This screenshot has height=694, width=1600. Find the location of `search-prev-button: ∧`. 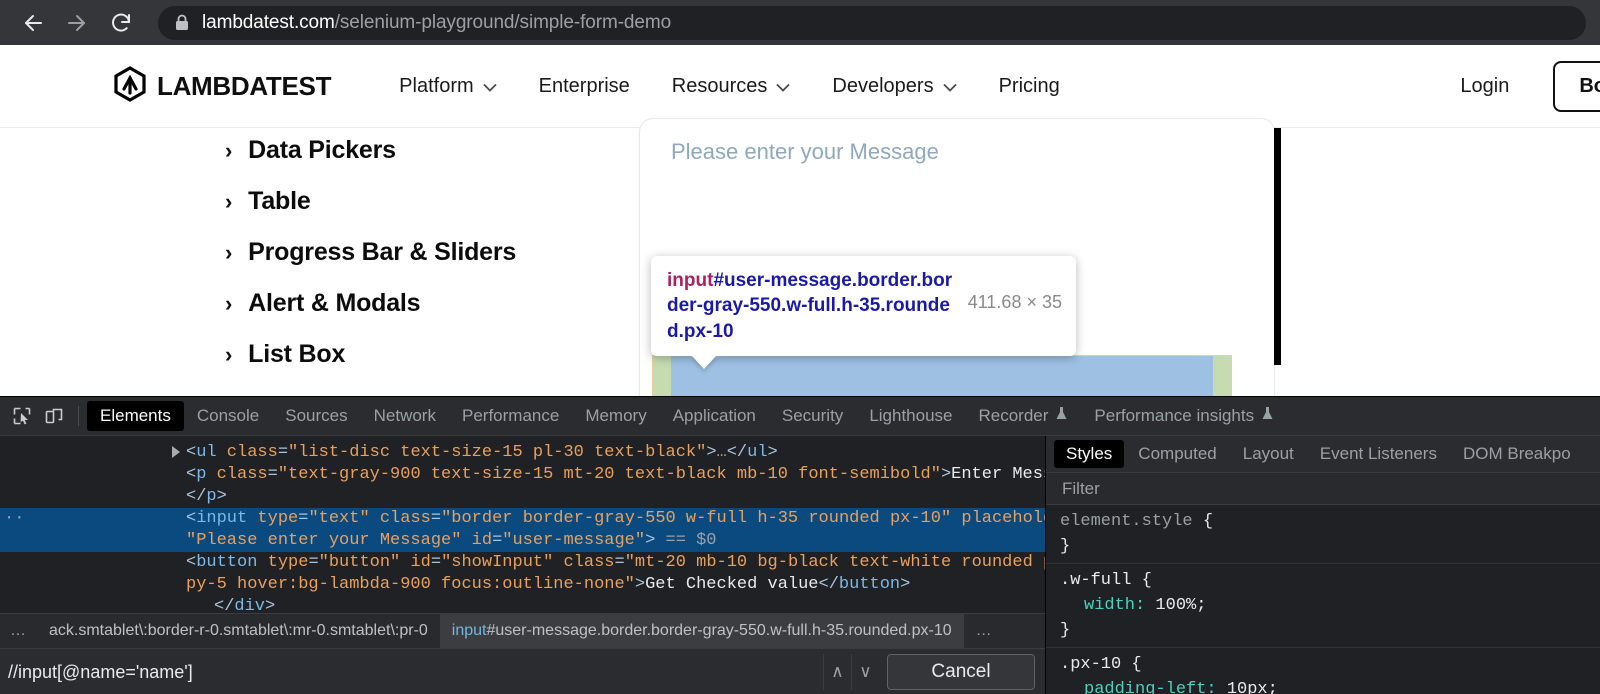

search-prev-button: ∧ is located at coordinates (837, 672).